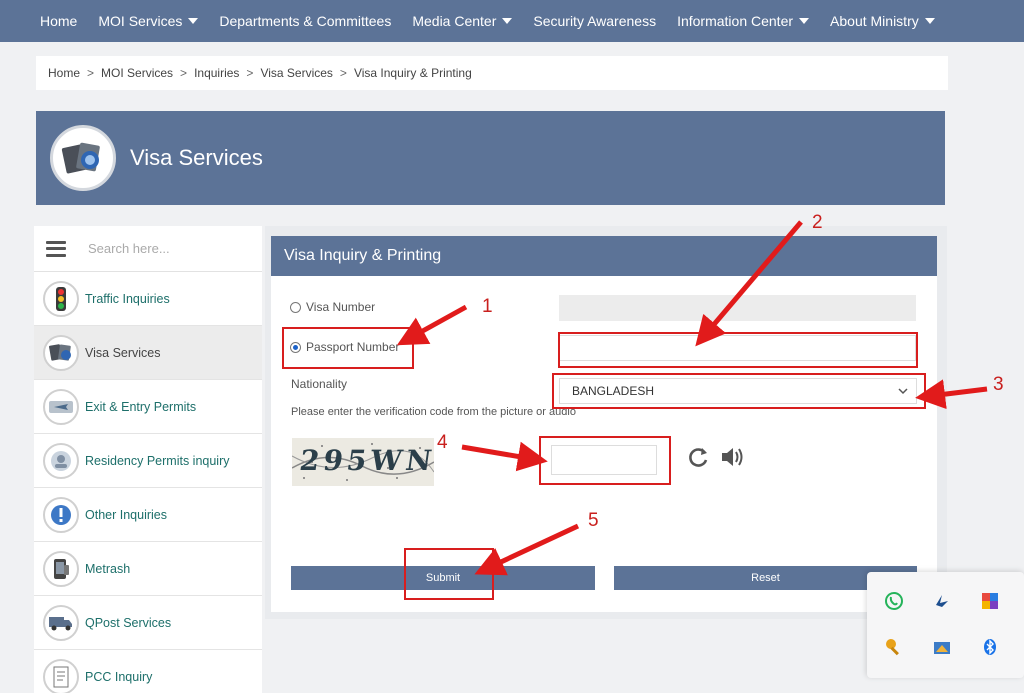 The height and width of the screenshot is (693, 1024). I want to click on residency-card-icon, so click(61, 460).